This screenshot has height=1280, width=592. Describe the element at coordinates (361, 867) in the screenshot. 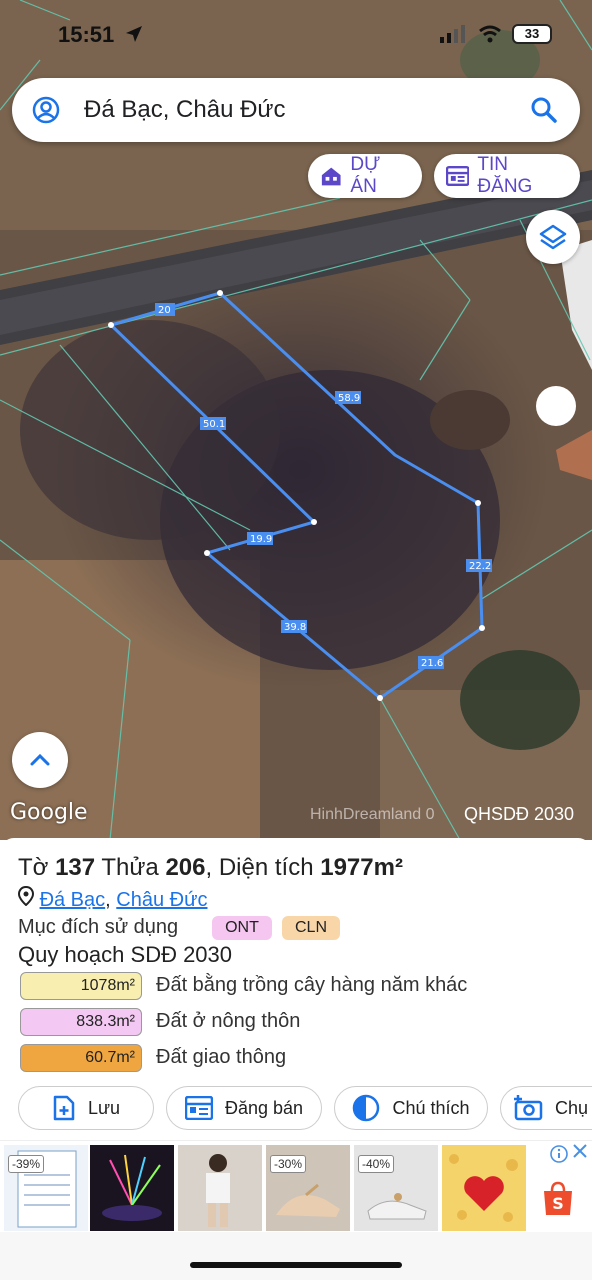

I see `area-value: 1977m²` at that location.